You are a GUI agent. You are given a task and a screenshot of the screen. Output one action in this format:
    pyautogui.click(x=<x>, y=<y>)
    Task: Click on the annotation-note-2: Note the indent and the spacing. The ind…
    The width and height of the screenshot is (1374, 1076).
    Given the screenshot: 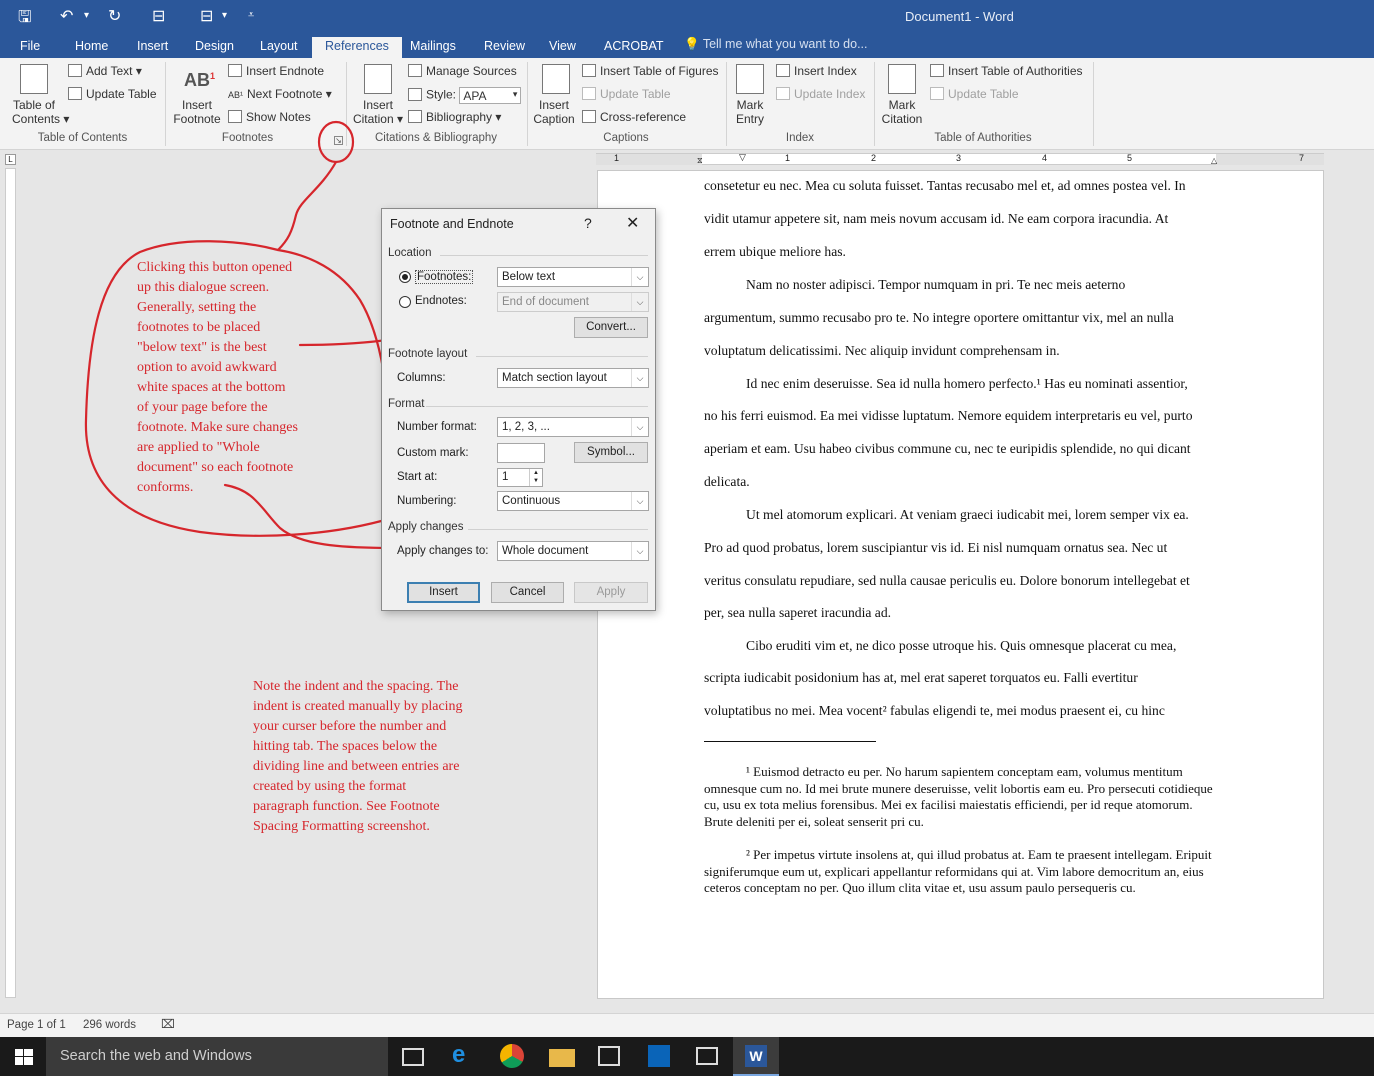 What is the action you would take?
    pyautogui.click(x=358, y=757)
    